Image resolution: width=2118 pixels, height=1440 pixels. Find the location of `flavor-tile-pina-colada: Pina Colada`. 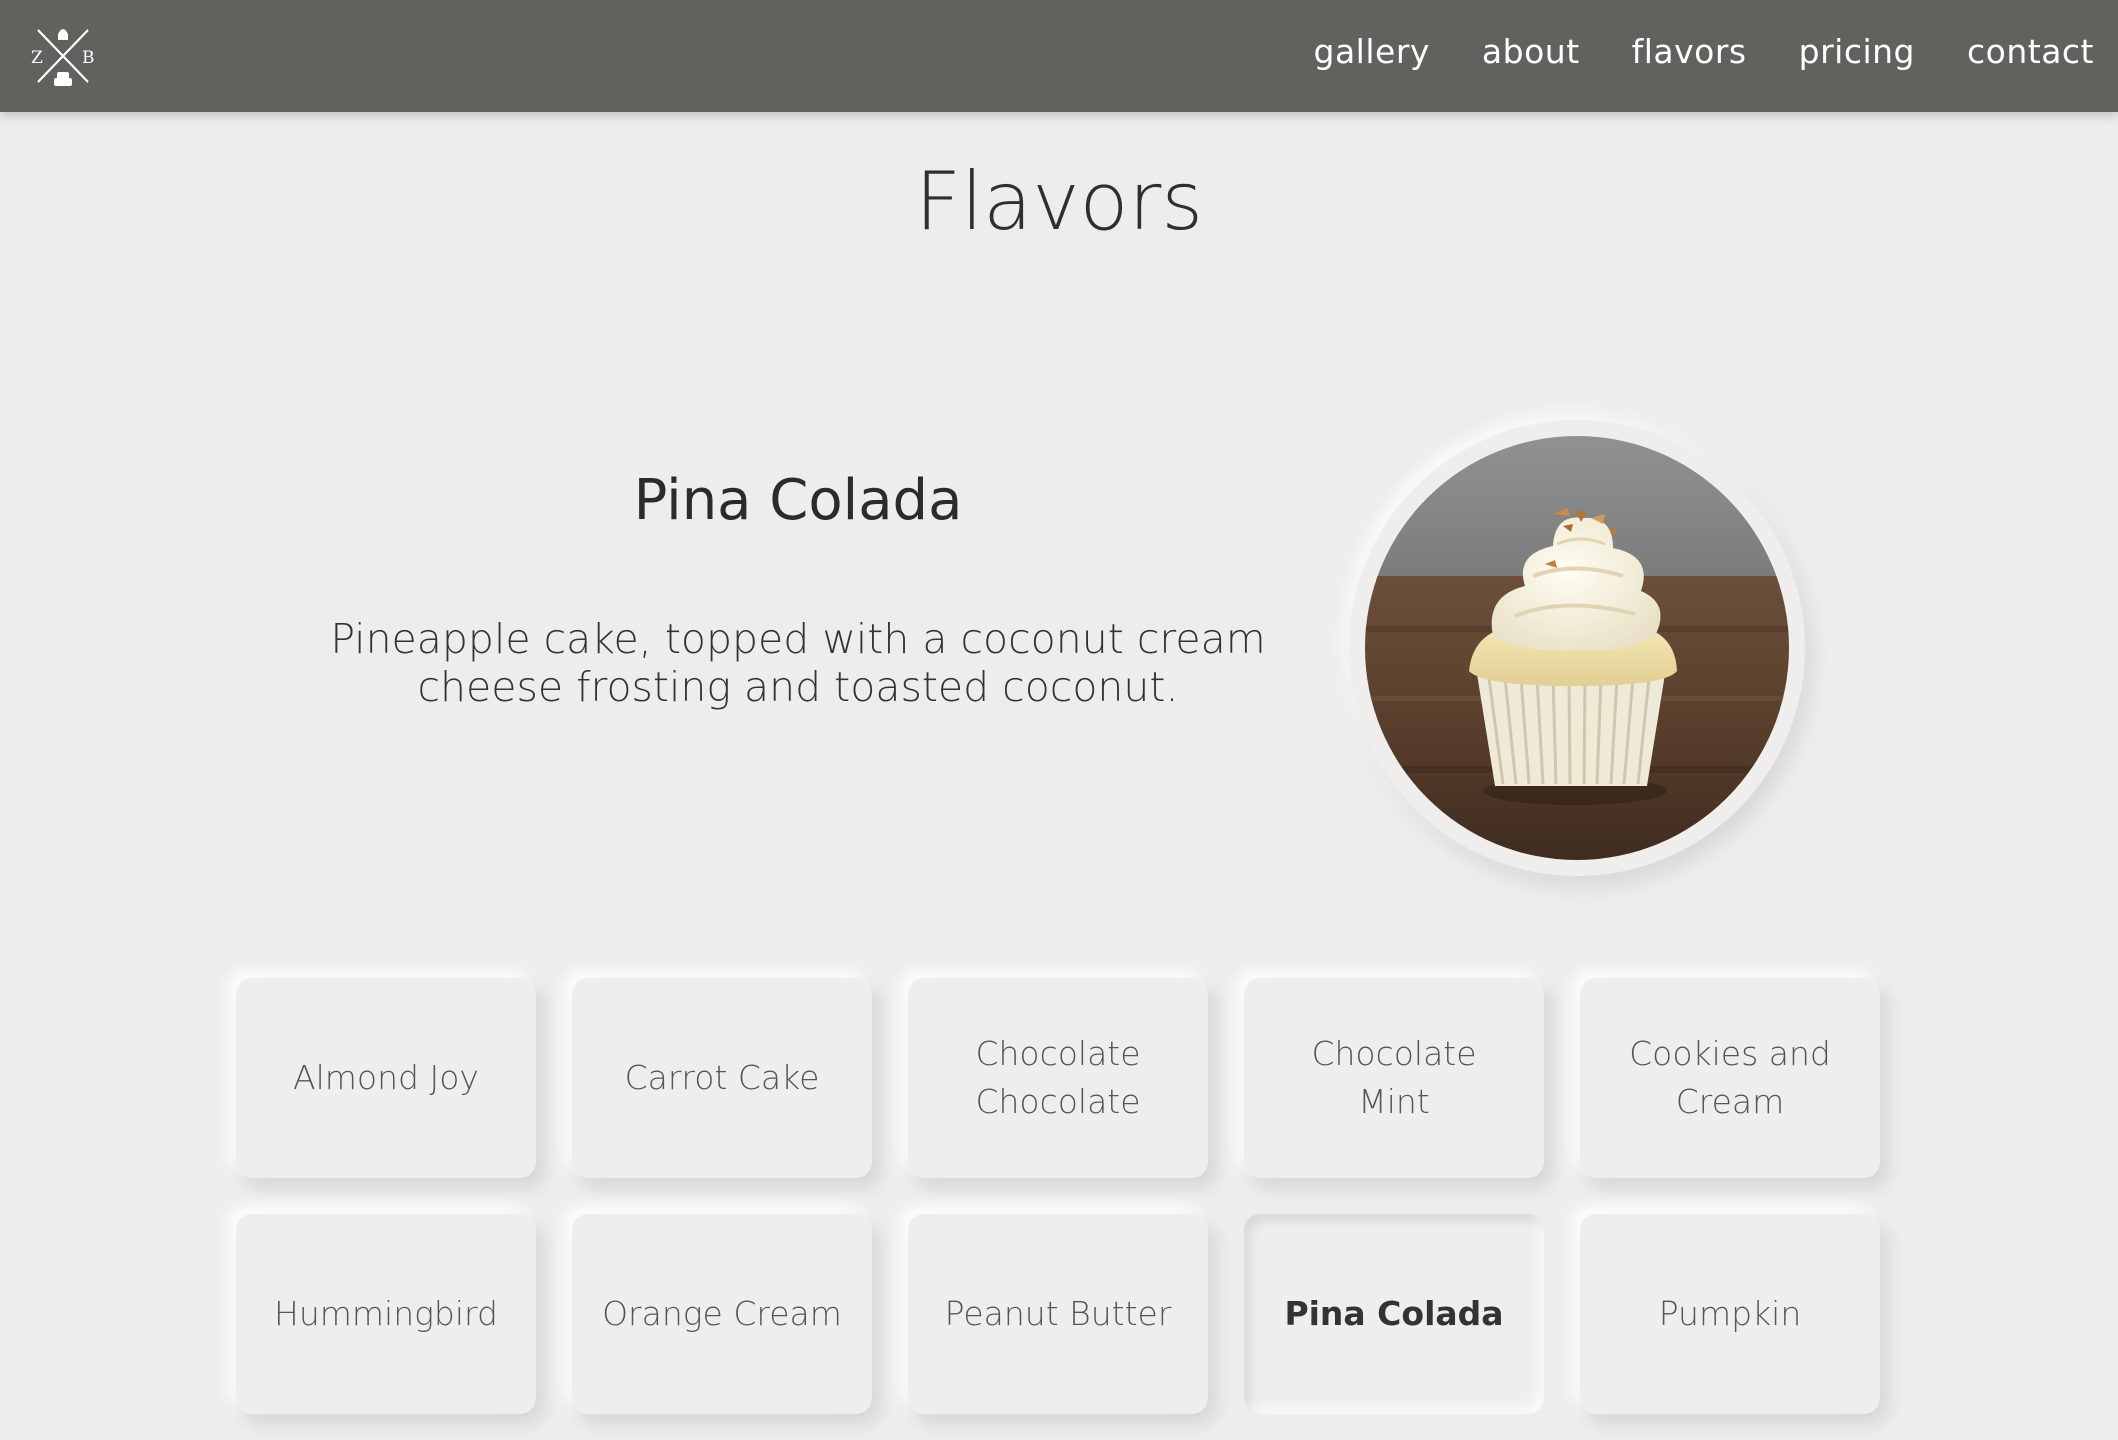

flavor-tile-pina-colada: Pina Colada is located at coordinates (1394, 1314).